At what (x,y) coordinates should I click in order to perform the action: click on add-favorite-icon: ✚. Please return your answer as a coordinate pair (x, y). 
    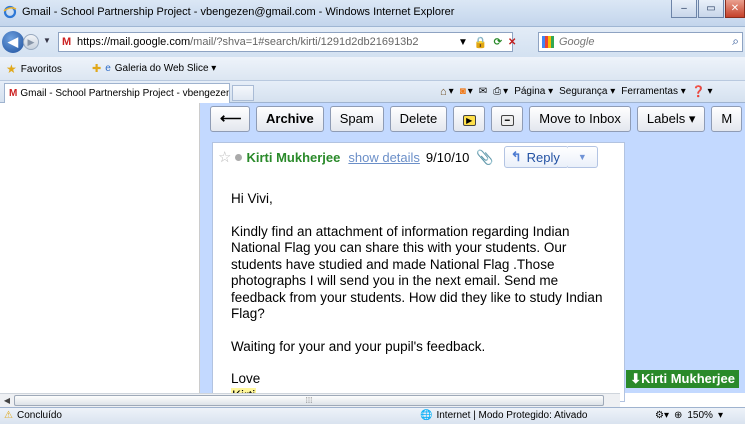
    Looking at the image, I should click on (97, 69).